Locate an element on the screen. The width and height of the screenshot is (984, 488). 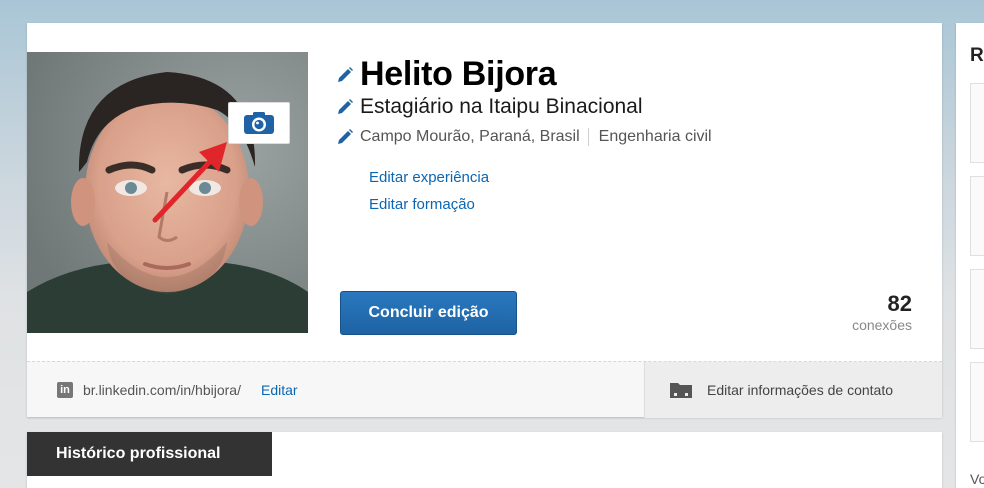
profile-name: Helito Bijora is located at coordinates (458, 74).